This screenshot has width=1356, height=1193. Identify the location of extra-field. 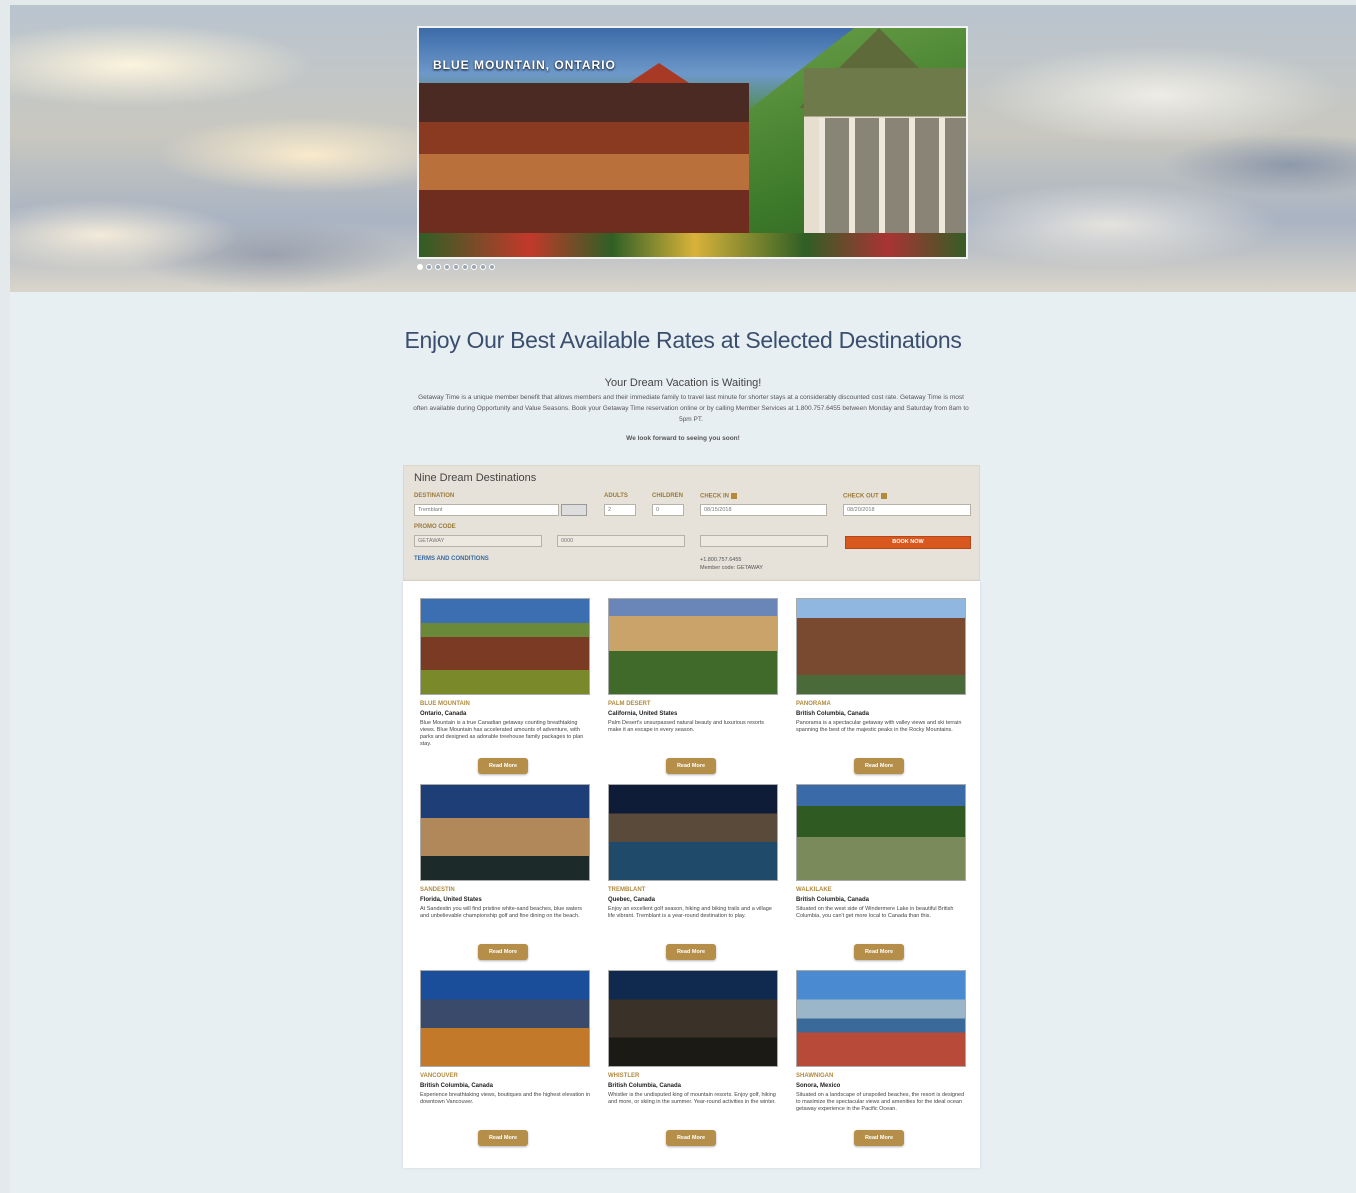
(764, 541).